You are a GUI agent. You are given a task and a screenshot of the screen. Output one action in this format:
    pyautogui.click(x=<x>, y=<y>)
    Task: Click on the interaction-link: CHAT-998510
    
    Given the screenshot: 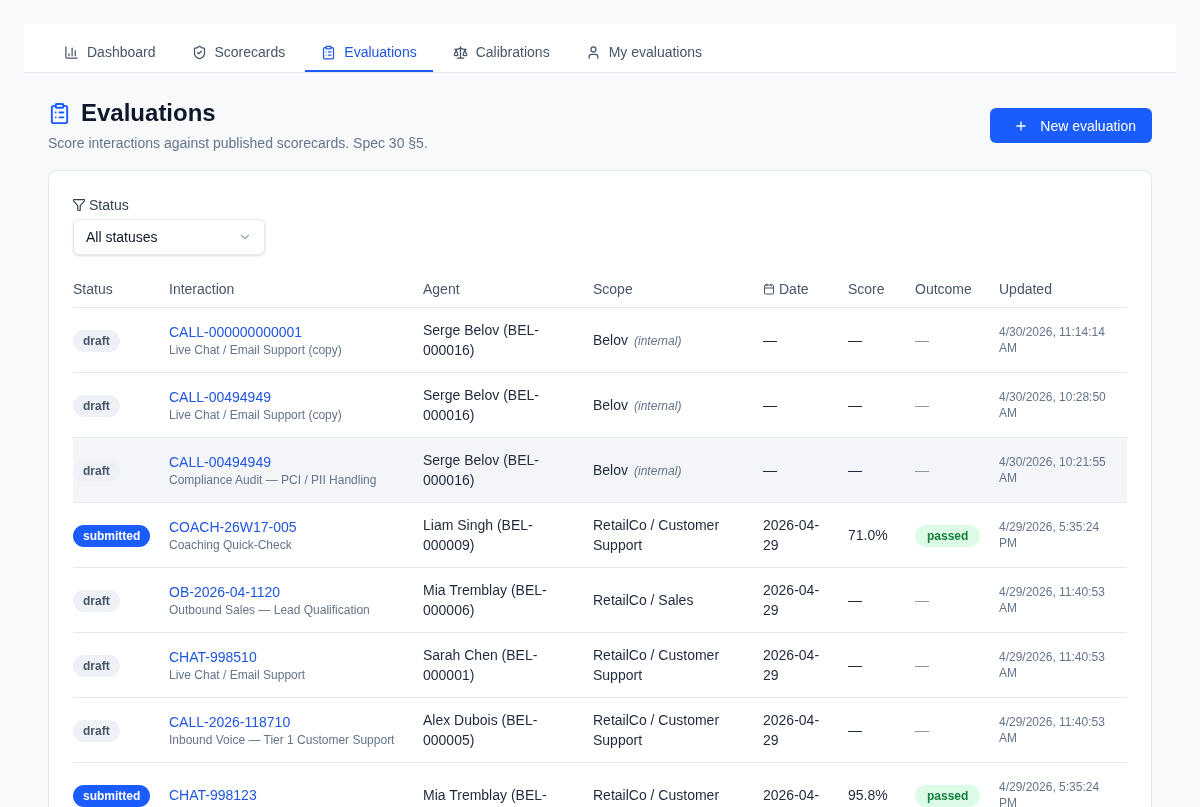 What is the action you would take?
    pyautogui.click(x=213, y=657)
    